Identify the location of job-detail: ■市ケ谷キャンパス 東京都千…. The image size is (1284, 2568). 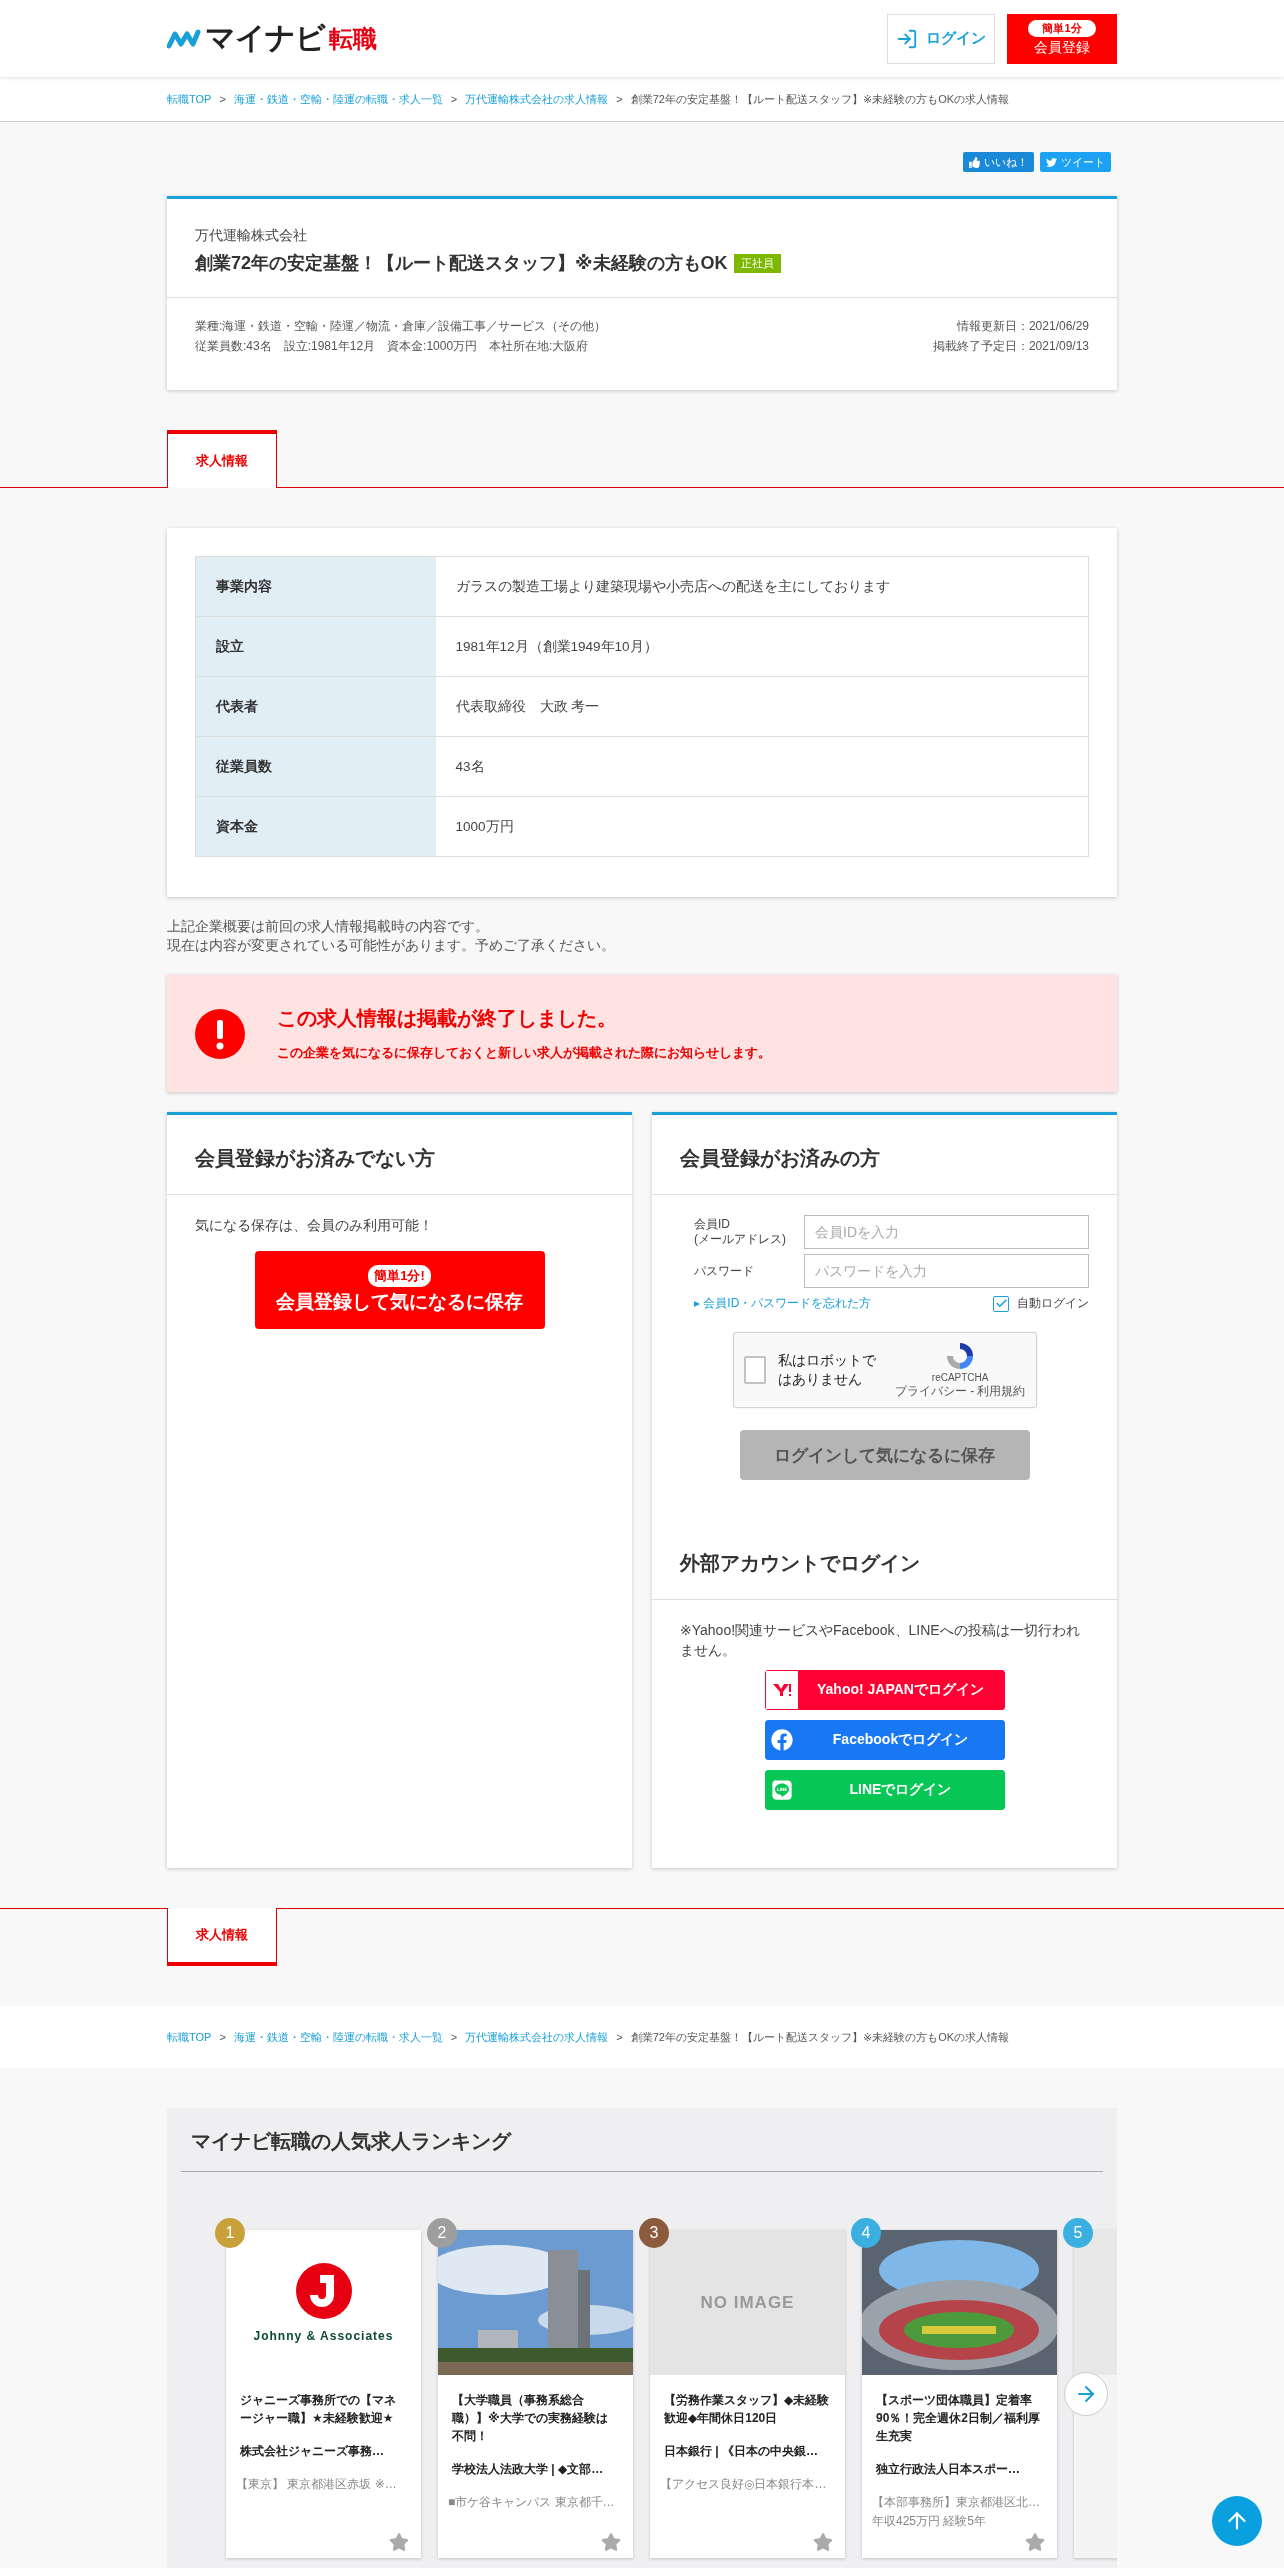
(532, 2502).